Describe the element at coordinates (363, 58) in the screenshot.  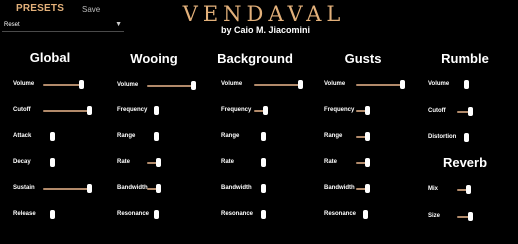
I see `section-title-gusts: Gusts` at that location.